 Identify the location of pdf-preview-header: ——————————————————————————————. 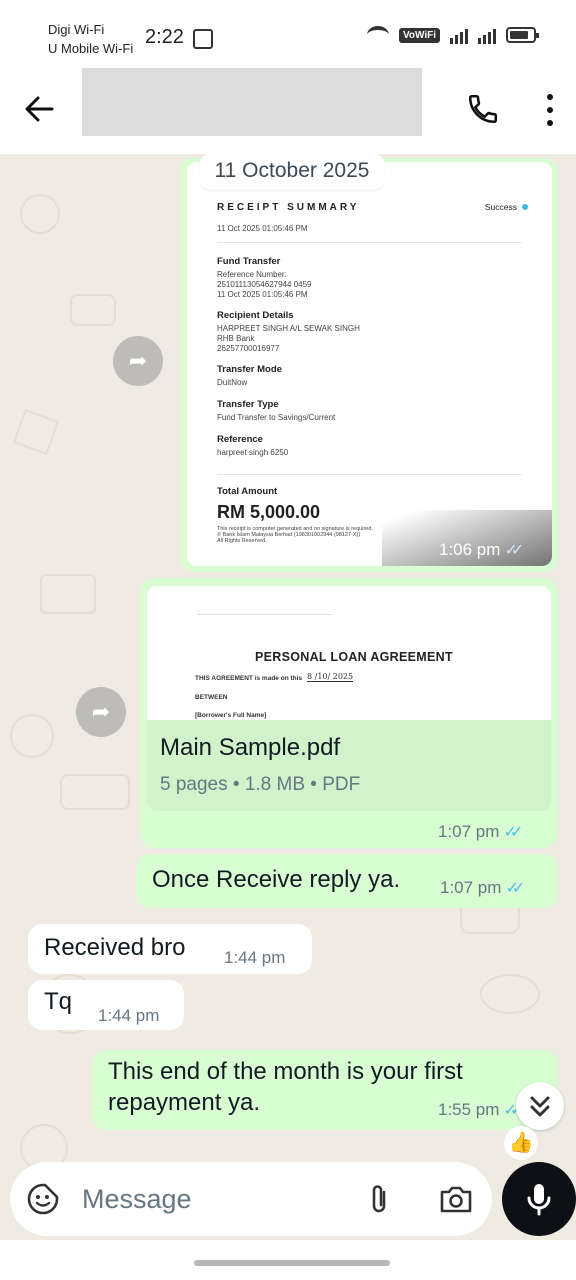
(264, 614).